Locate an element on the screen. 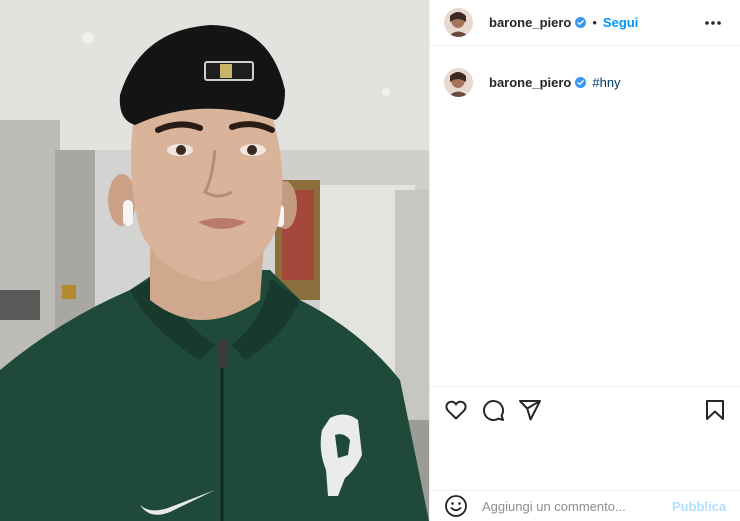 The width and height of the screenshot is (740, 521). actions-divider is located at coordinates (585, 386).